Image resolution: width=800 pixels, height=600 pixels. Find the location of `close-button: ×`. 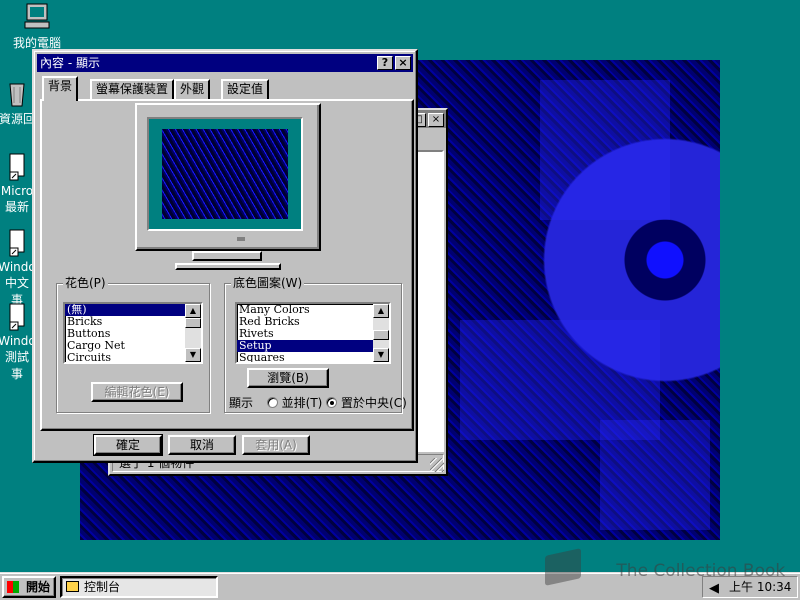

close-button: × is located at coordinates (403, 63).